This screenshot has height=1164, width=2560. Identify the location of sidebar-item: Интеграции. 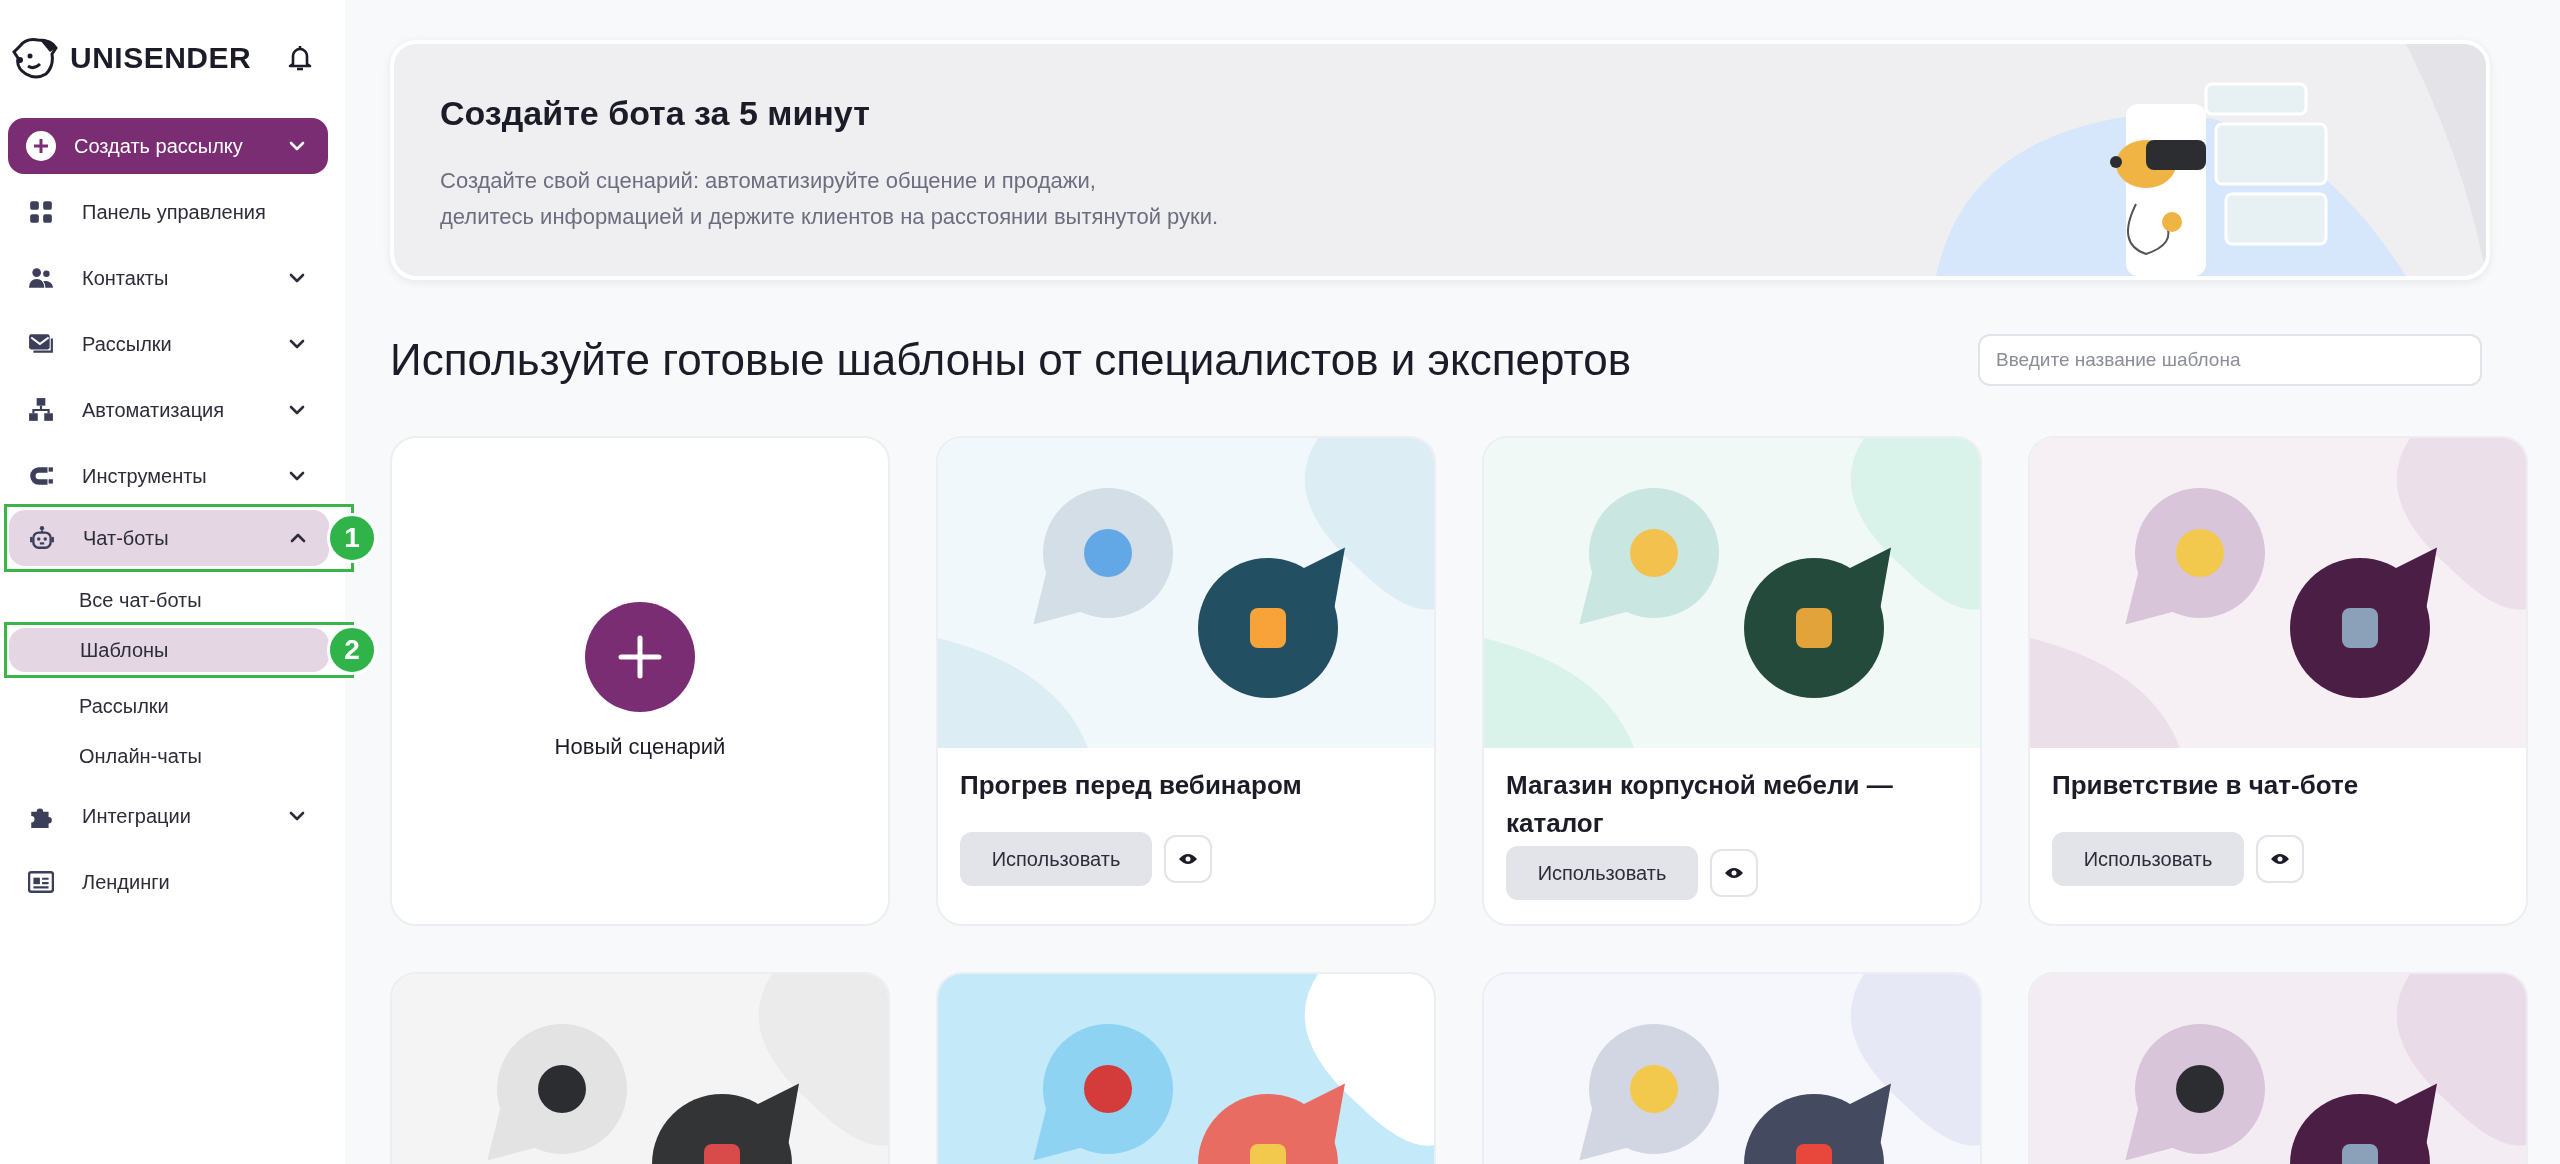
(168, 816).